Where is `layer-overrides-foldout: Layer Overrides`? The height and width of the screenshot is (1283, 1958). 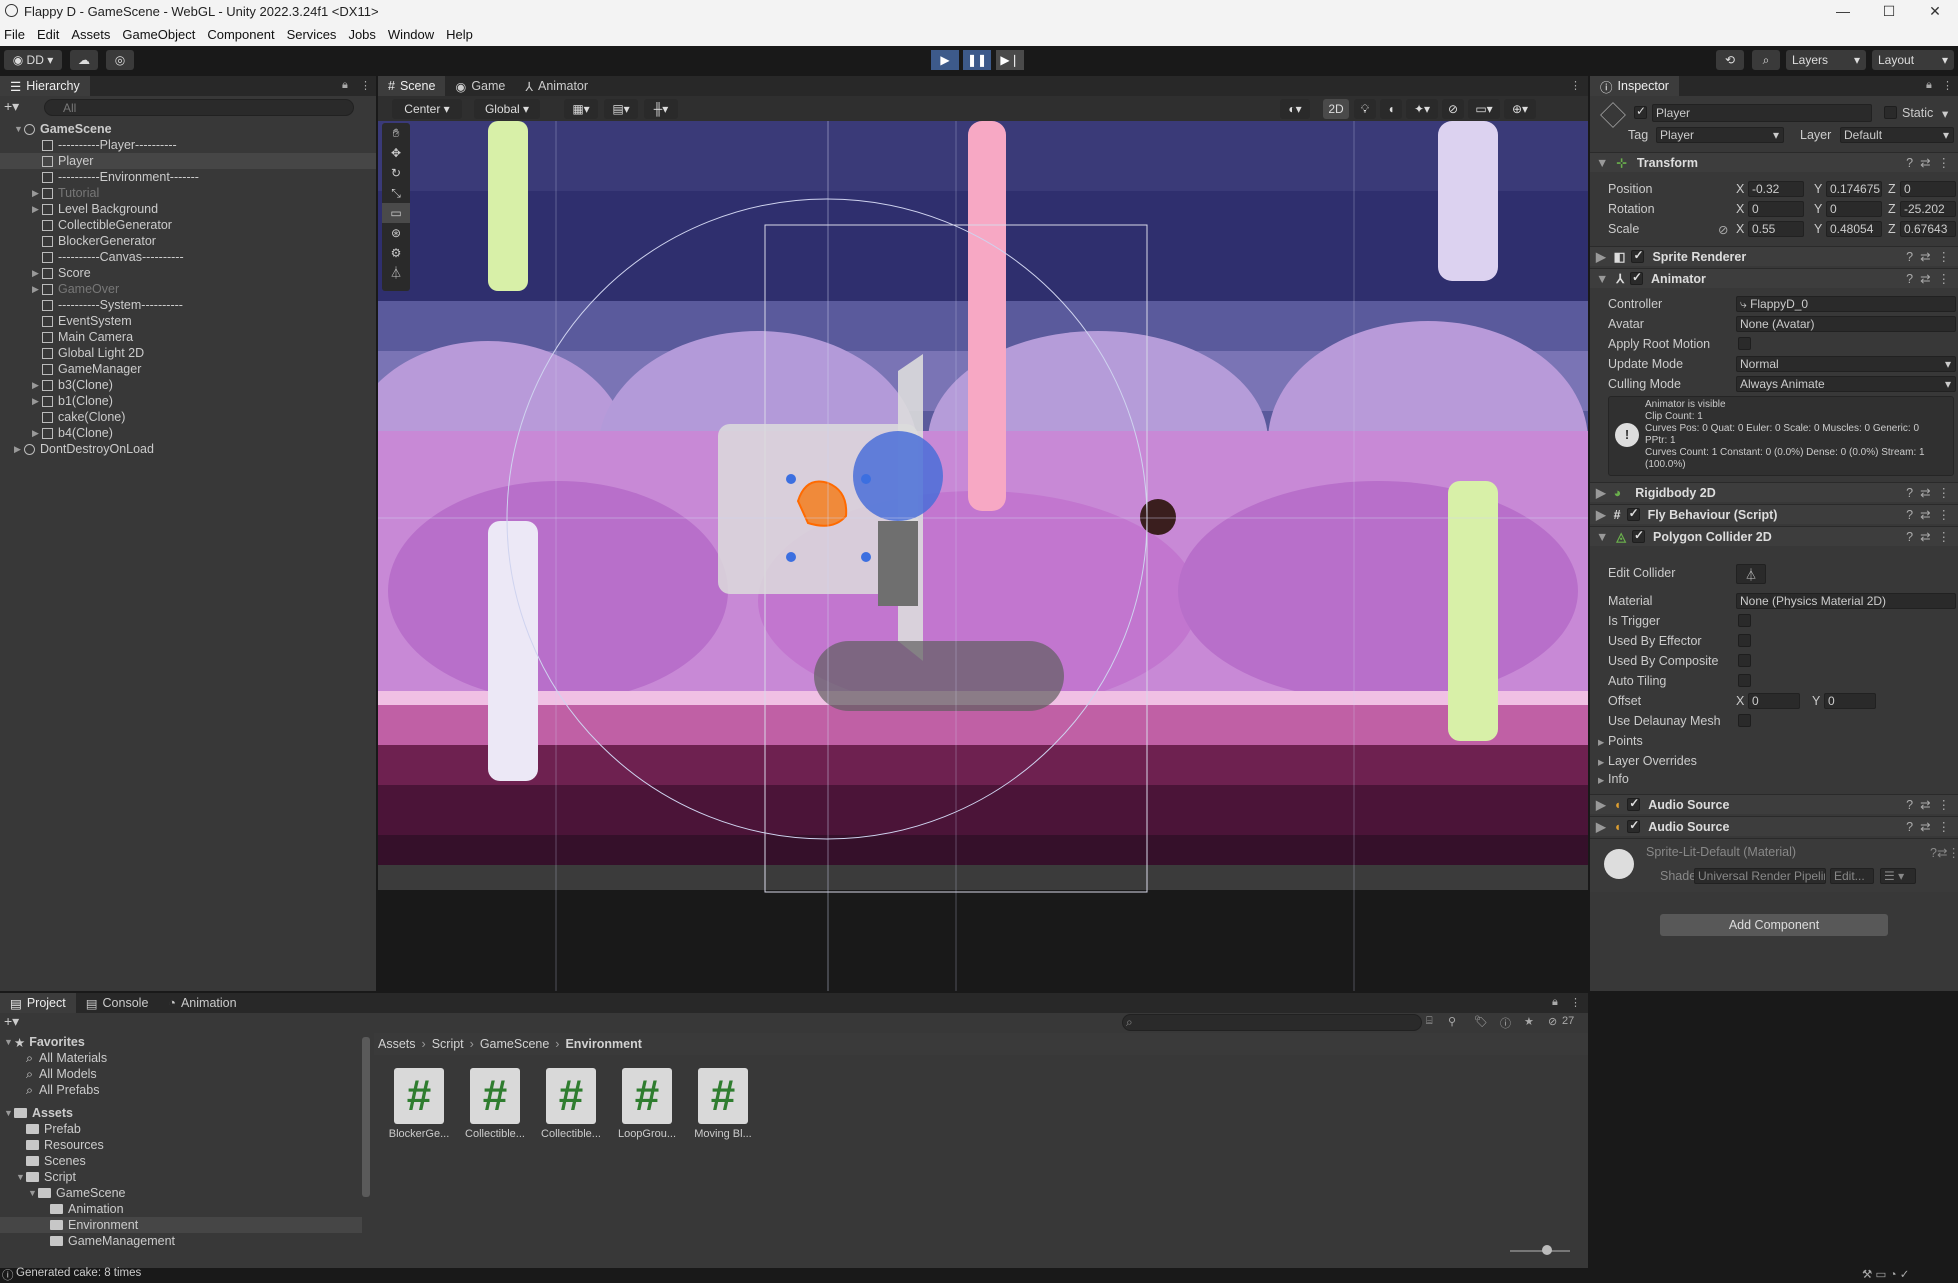 layer-overrides-foldout: Layer Overrides is located at coordinates (1652, 761).